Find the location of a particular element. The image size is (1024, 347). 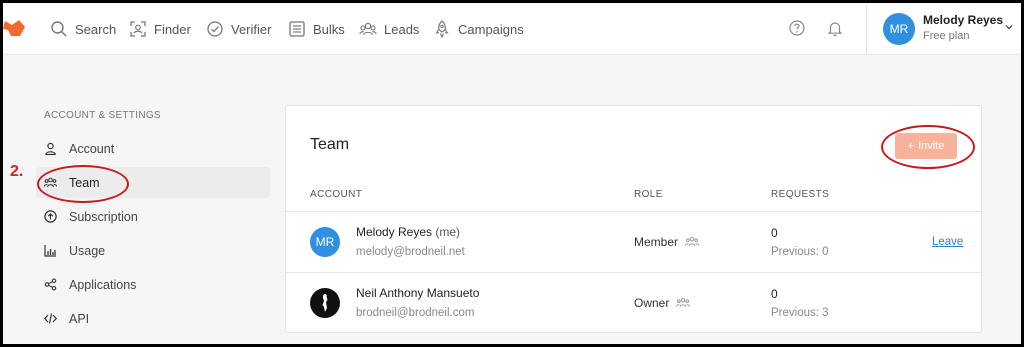

member-avatar is located at coordinates (325, 303).